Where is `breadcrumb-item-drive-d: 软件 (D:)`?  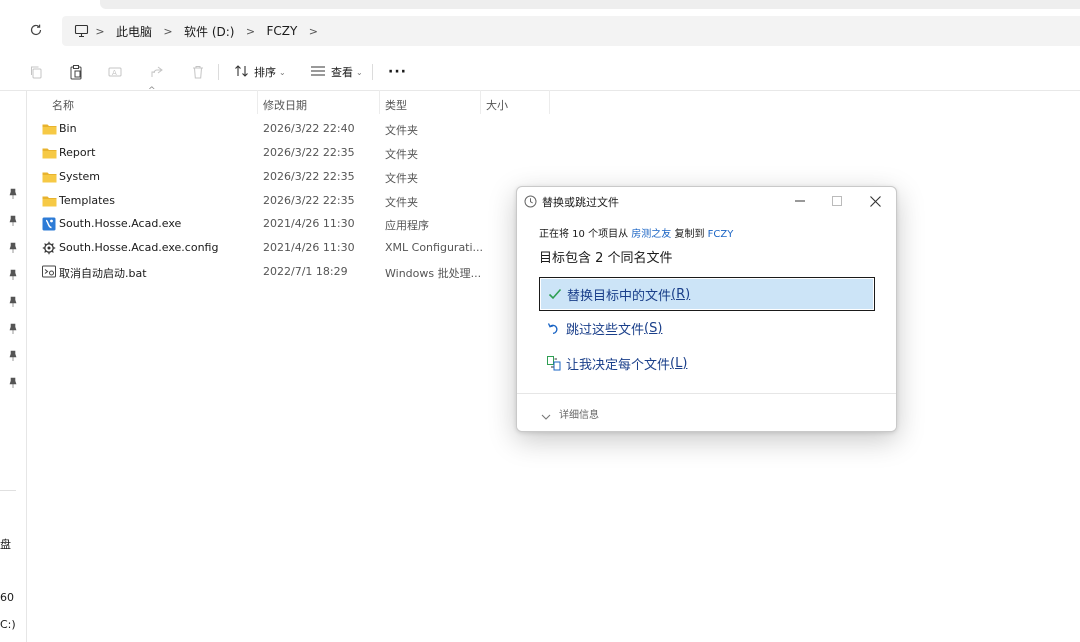 breadcrumb-item-drive-d: 软件 (D:) is located at coordinates (209, 31).